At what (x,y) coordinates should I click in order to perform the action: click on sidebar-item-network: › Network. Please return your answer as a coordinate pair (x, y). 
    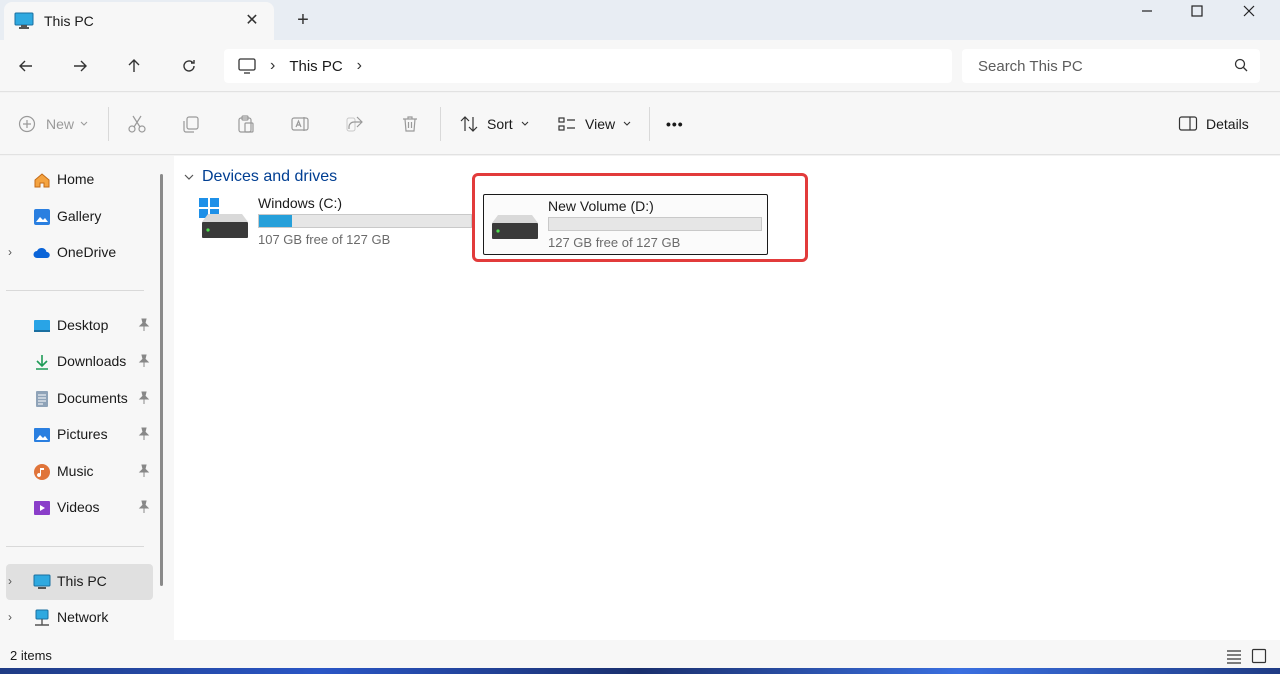
    Looking at the image, I should click on (80, 618).